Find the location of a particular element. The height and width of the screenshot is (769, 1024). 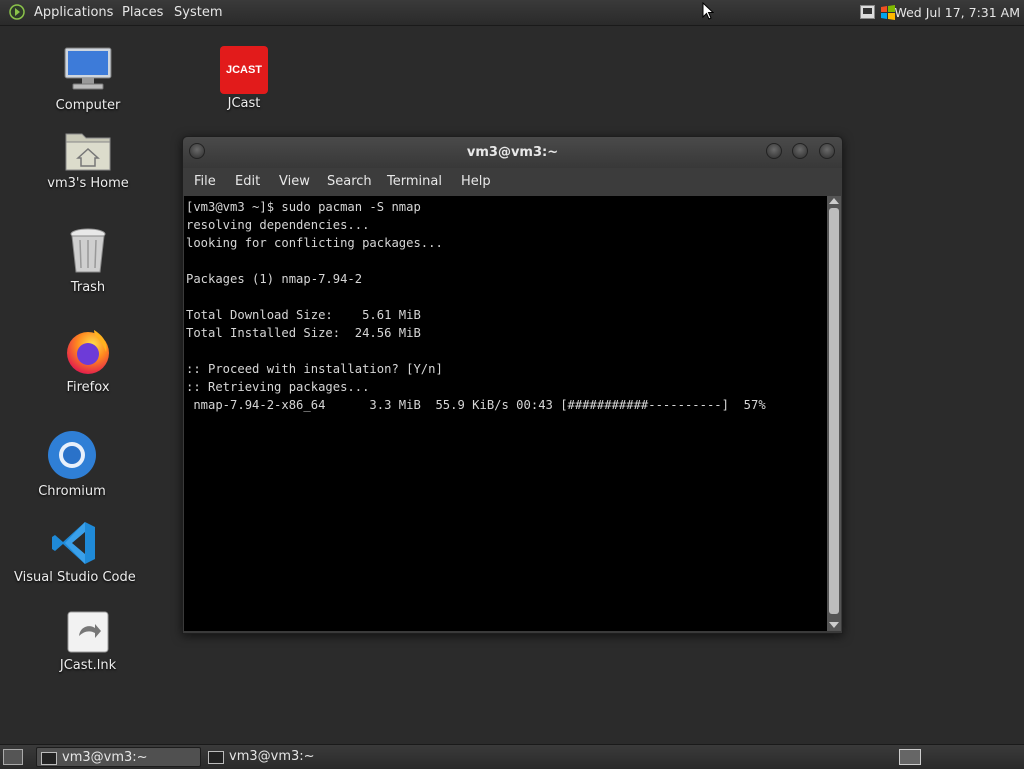

firefox-icon is located at coordinates (88, 352).